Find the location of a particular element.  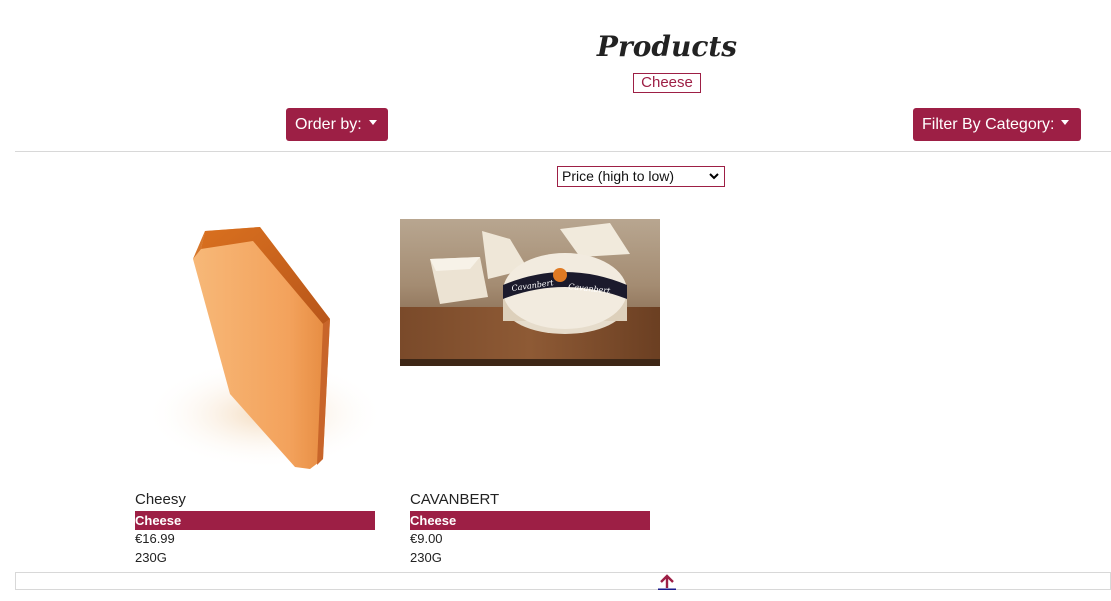

footer-bar is located at coordinates (563, 581).